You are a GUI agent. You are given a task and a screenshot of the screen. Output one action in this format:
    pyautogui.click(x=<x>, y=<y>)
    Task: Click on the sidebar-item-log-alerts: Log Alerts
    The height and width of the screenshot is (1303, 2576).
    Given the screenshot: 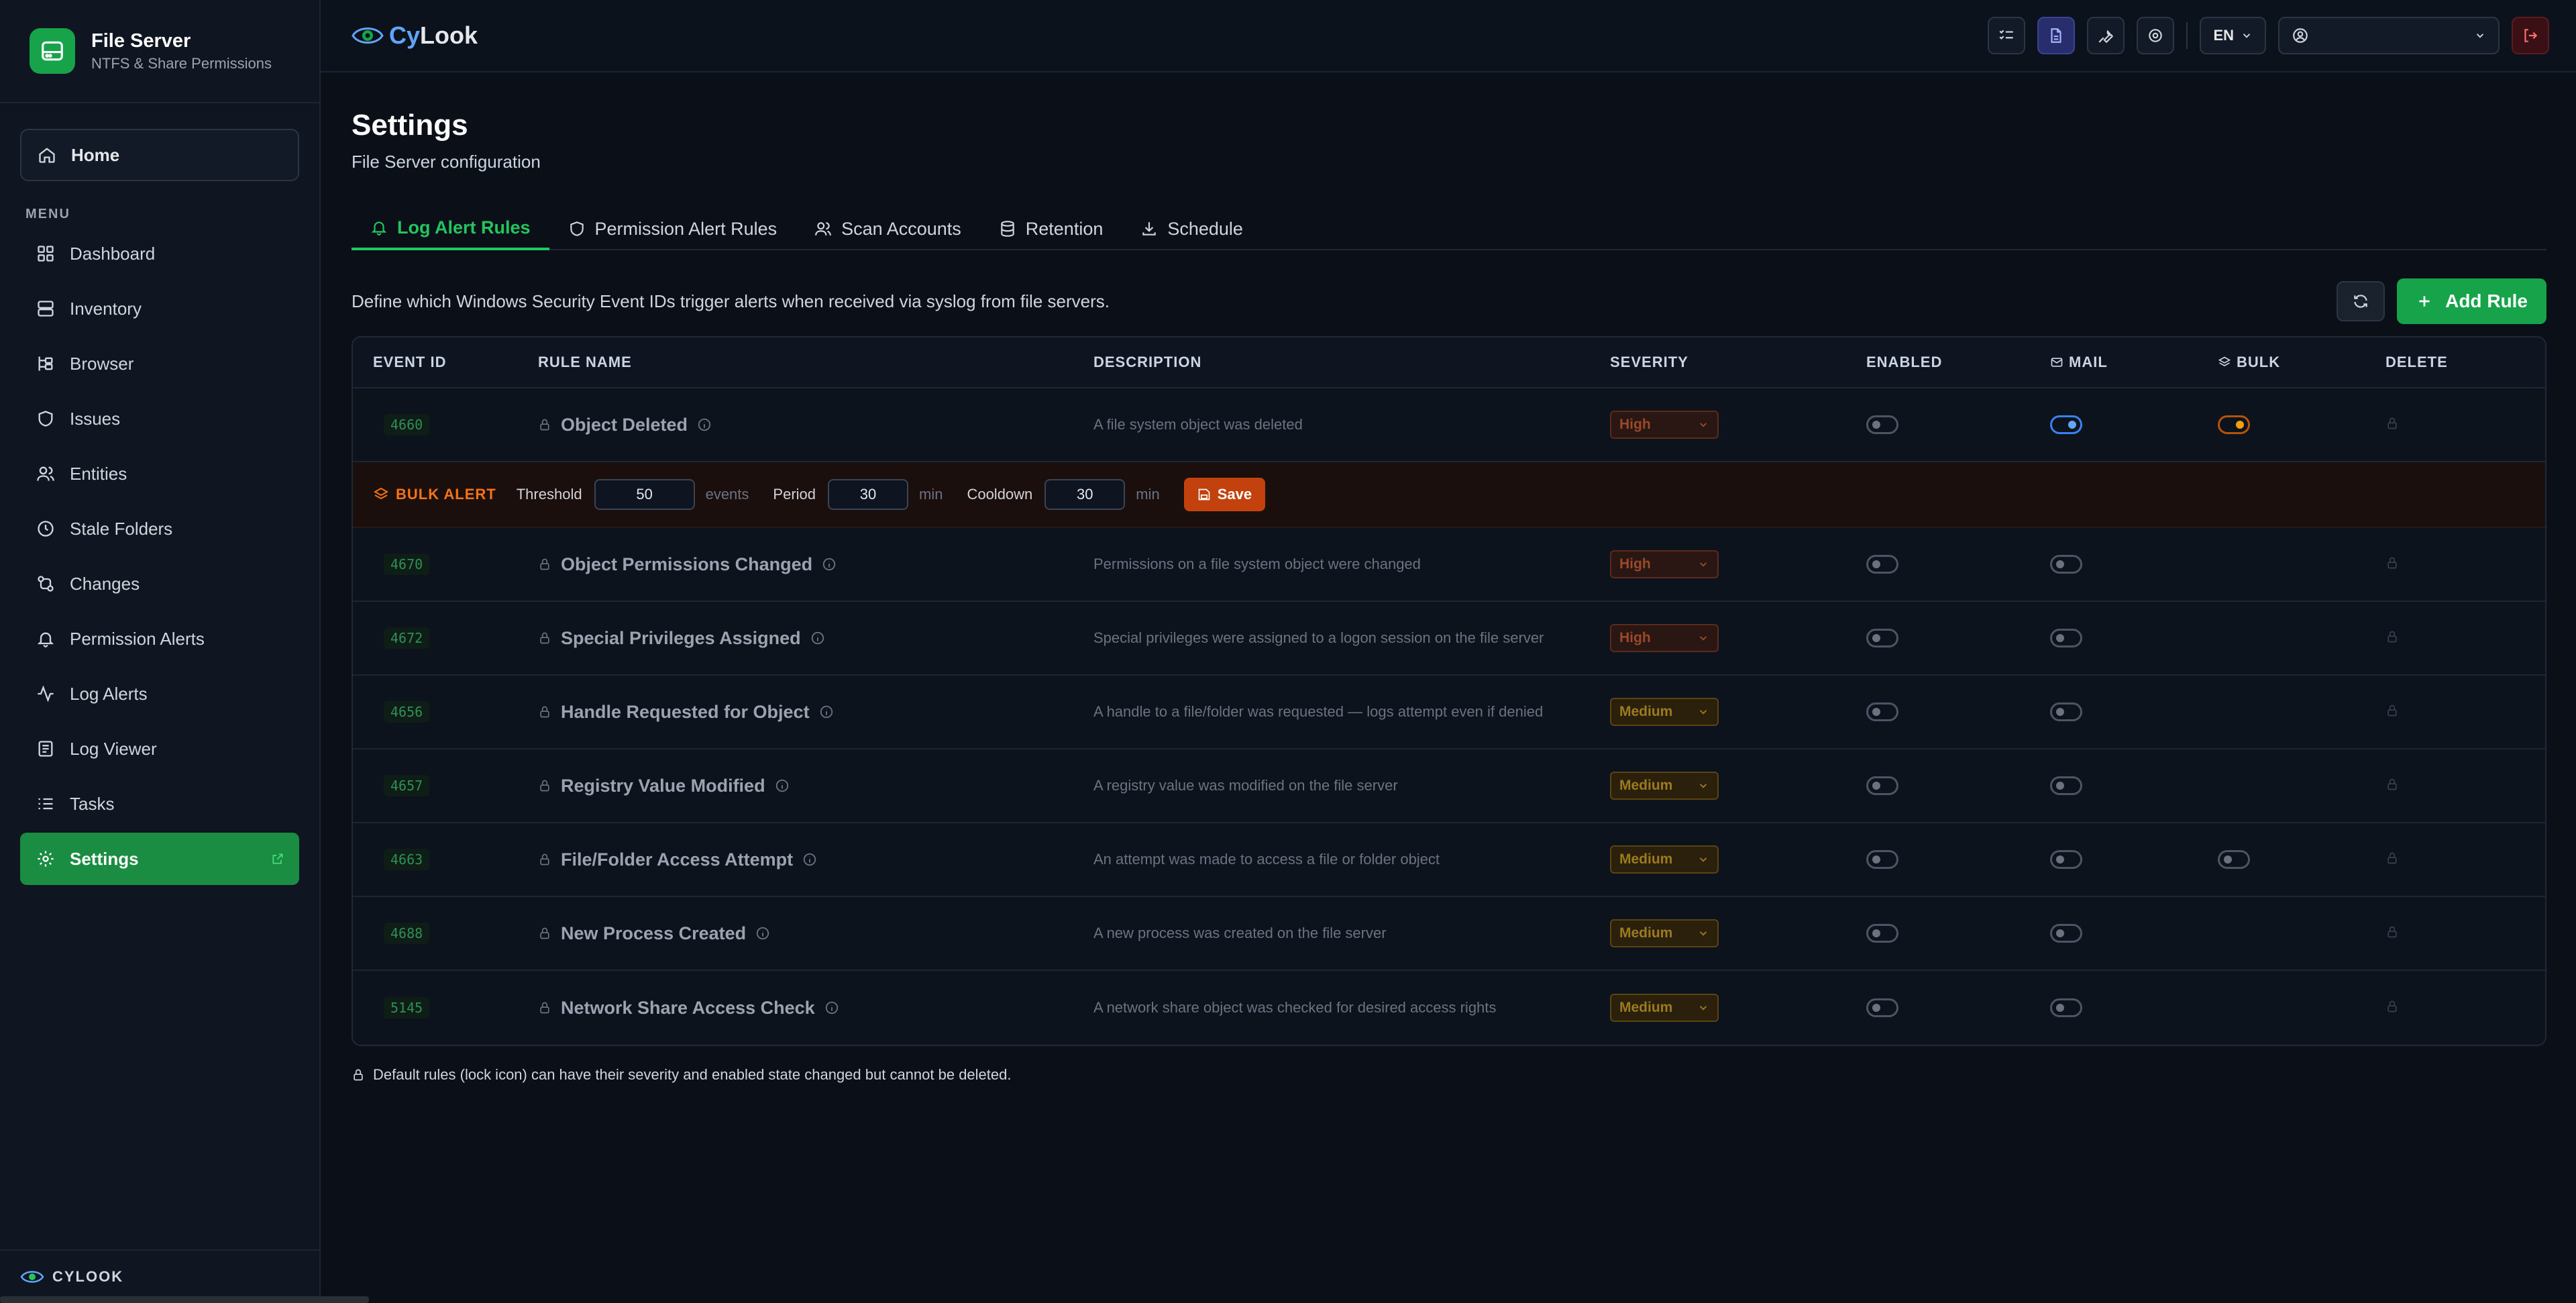 What is the action you would take?
    pyautogui.click(x=159, y=694)
    